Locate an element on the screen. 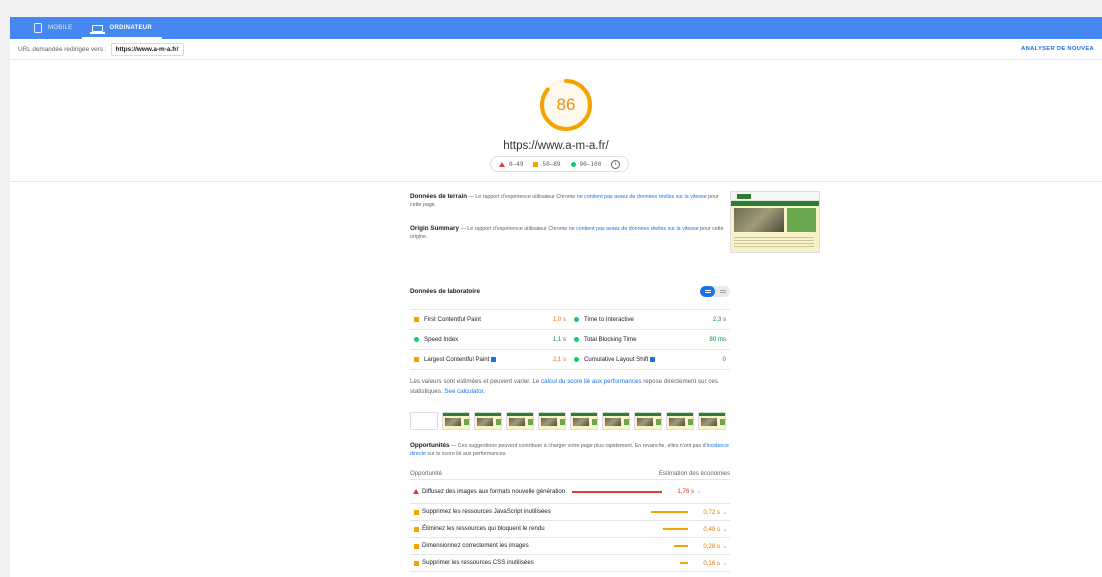  see-calculator-link: See calculator. is located at coordinates (464, 391).